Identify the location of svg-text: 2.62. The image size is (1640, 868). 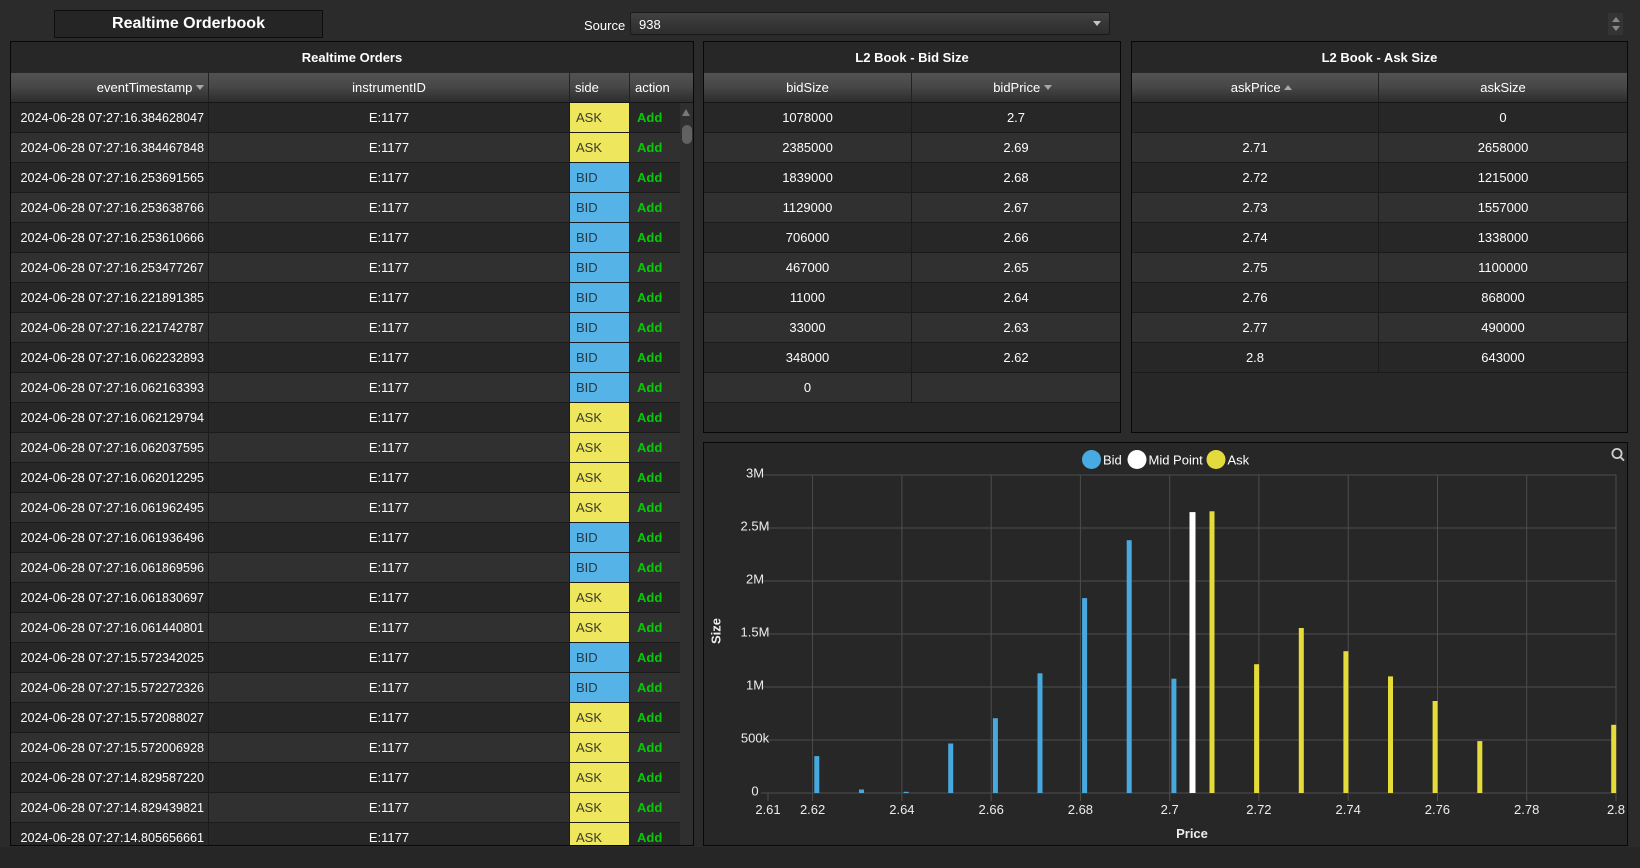
(812, 809).